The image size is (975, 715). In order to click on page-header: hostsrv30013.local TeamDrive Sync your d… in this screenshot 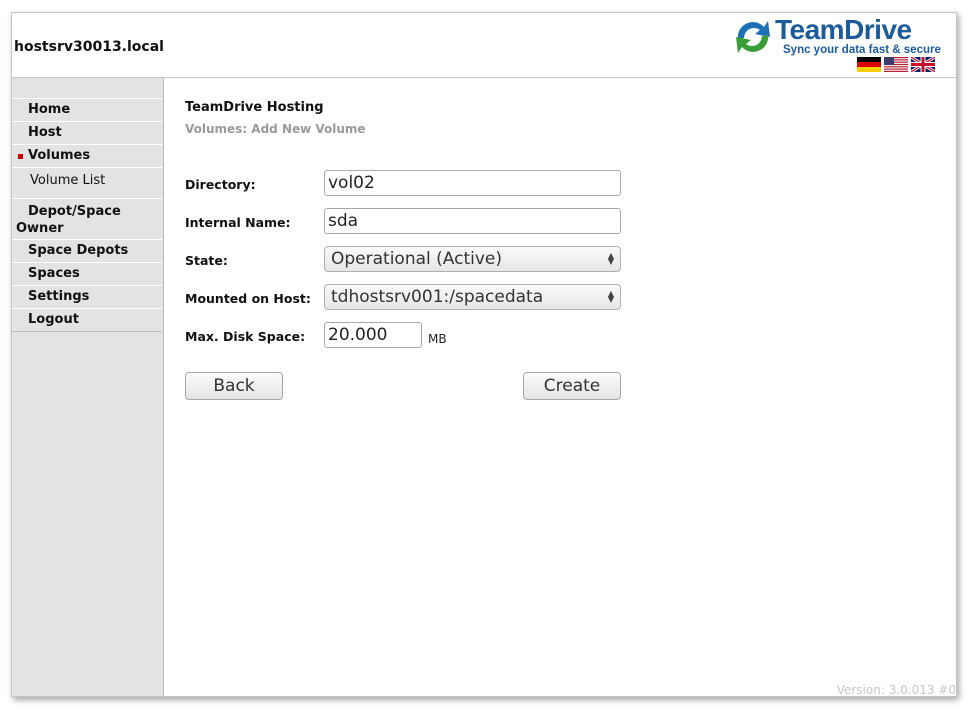, I will do `click(484, 45)`.